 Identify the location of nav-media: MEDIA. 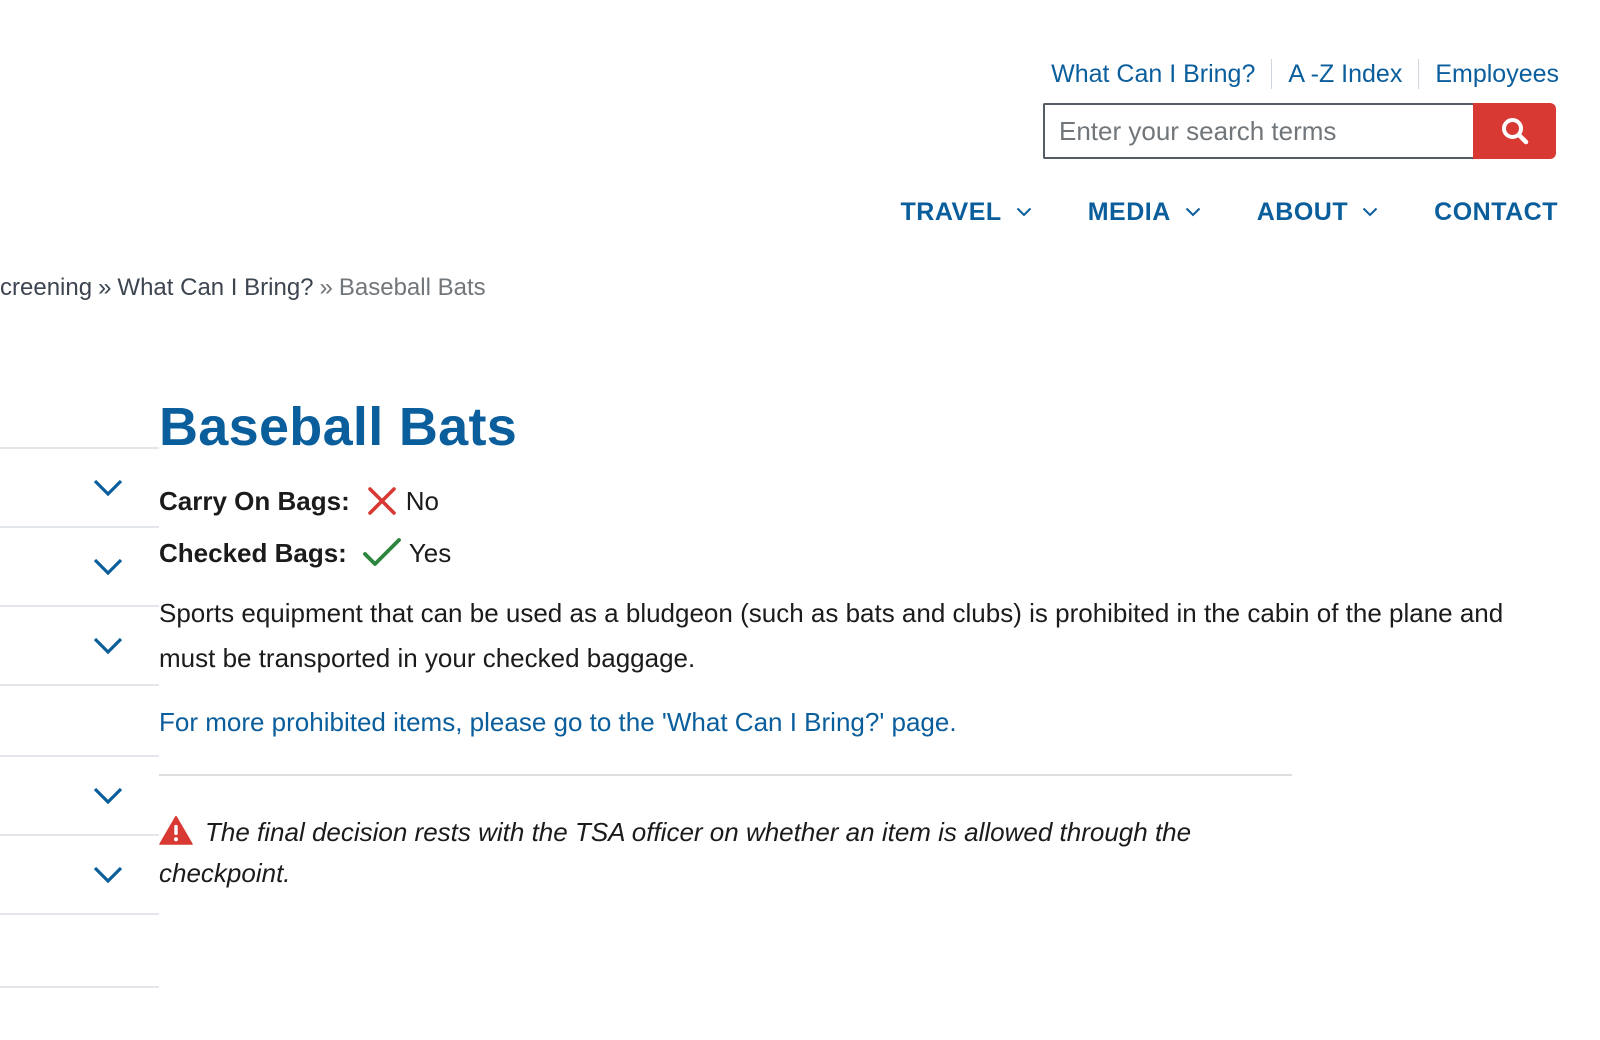
(1144, 212).